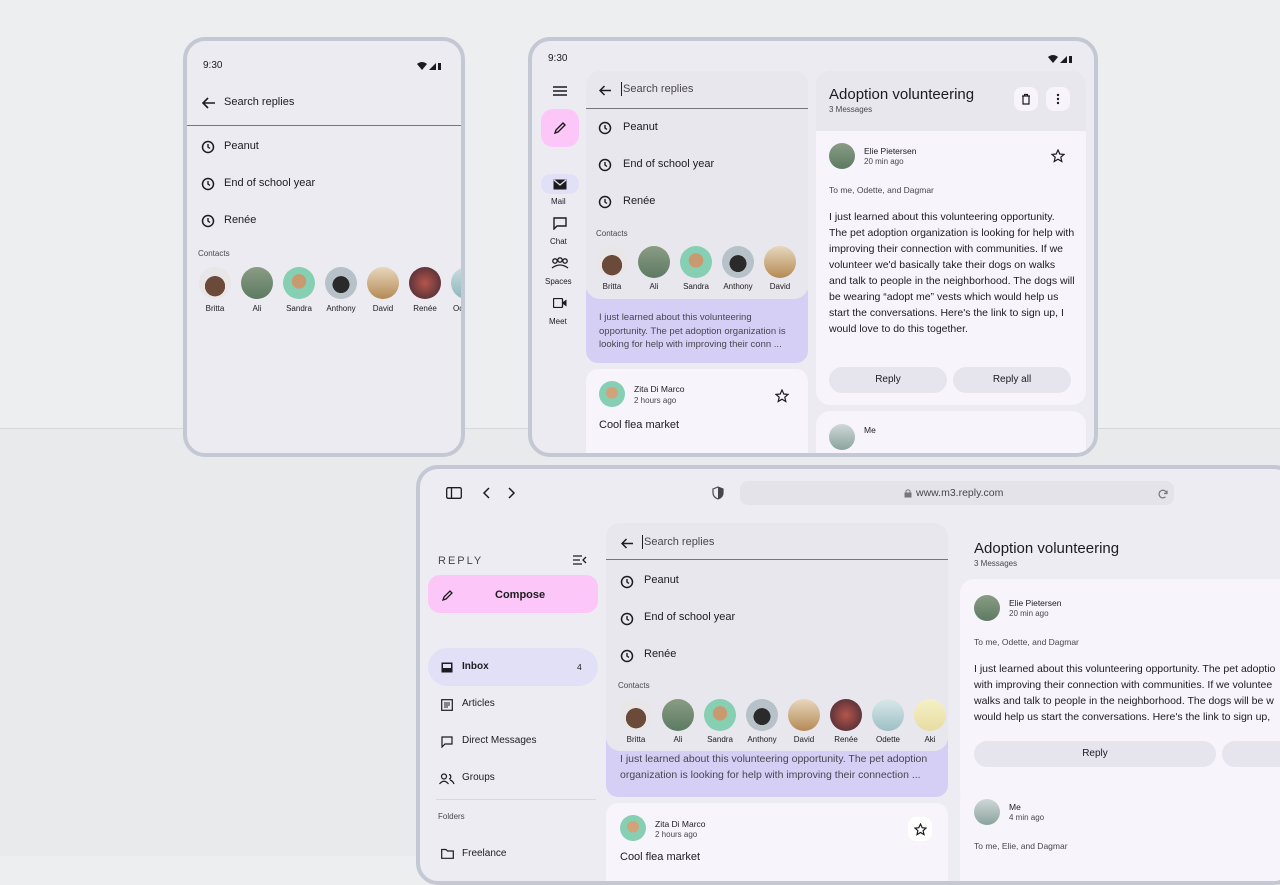 Image resolution: width=1280 pixels, height=885 pixels. I want to click on menu-icon, so click(560, 91).